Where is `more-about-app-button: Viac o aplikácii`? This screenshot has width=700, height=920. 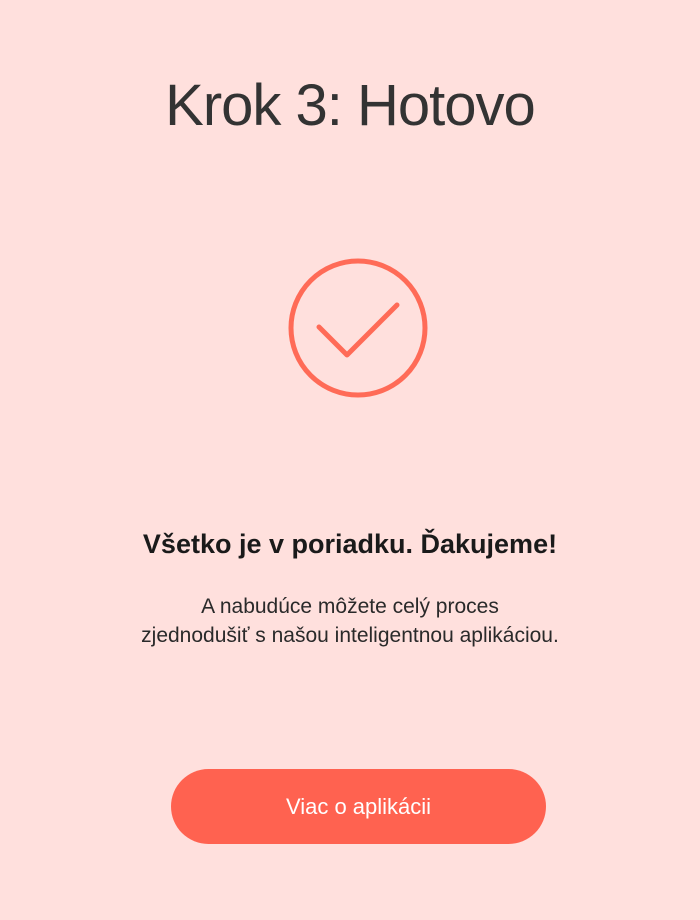 more-about-app-button: Viac o aplikácii is located at coordinates (358, 806).